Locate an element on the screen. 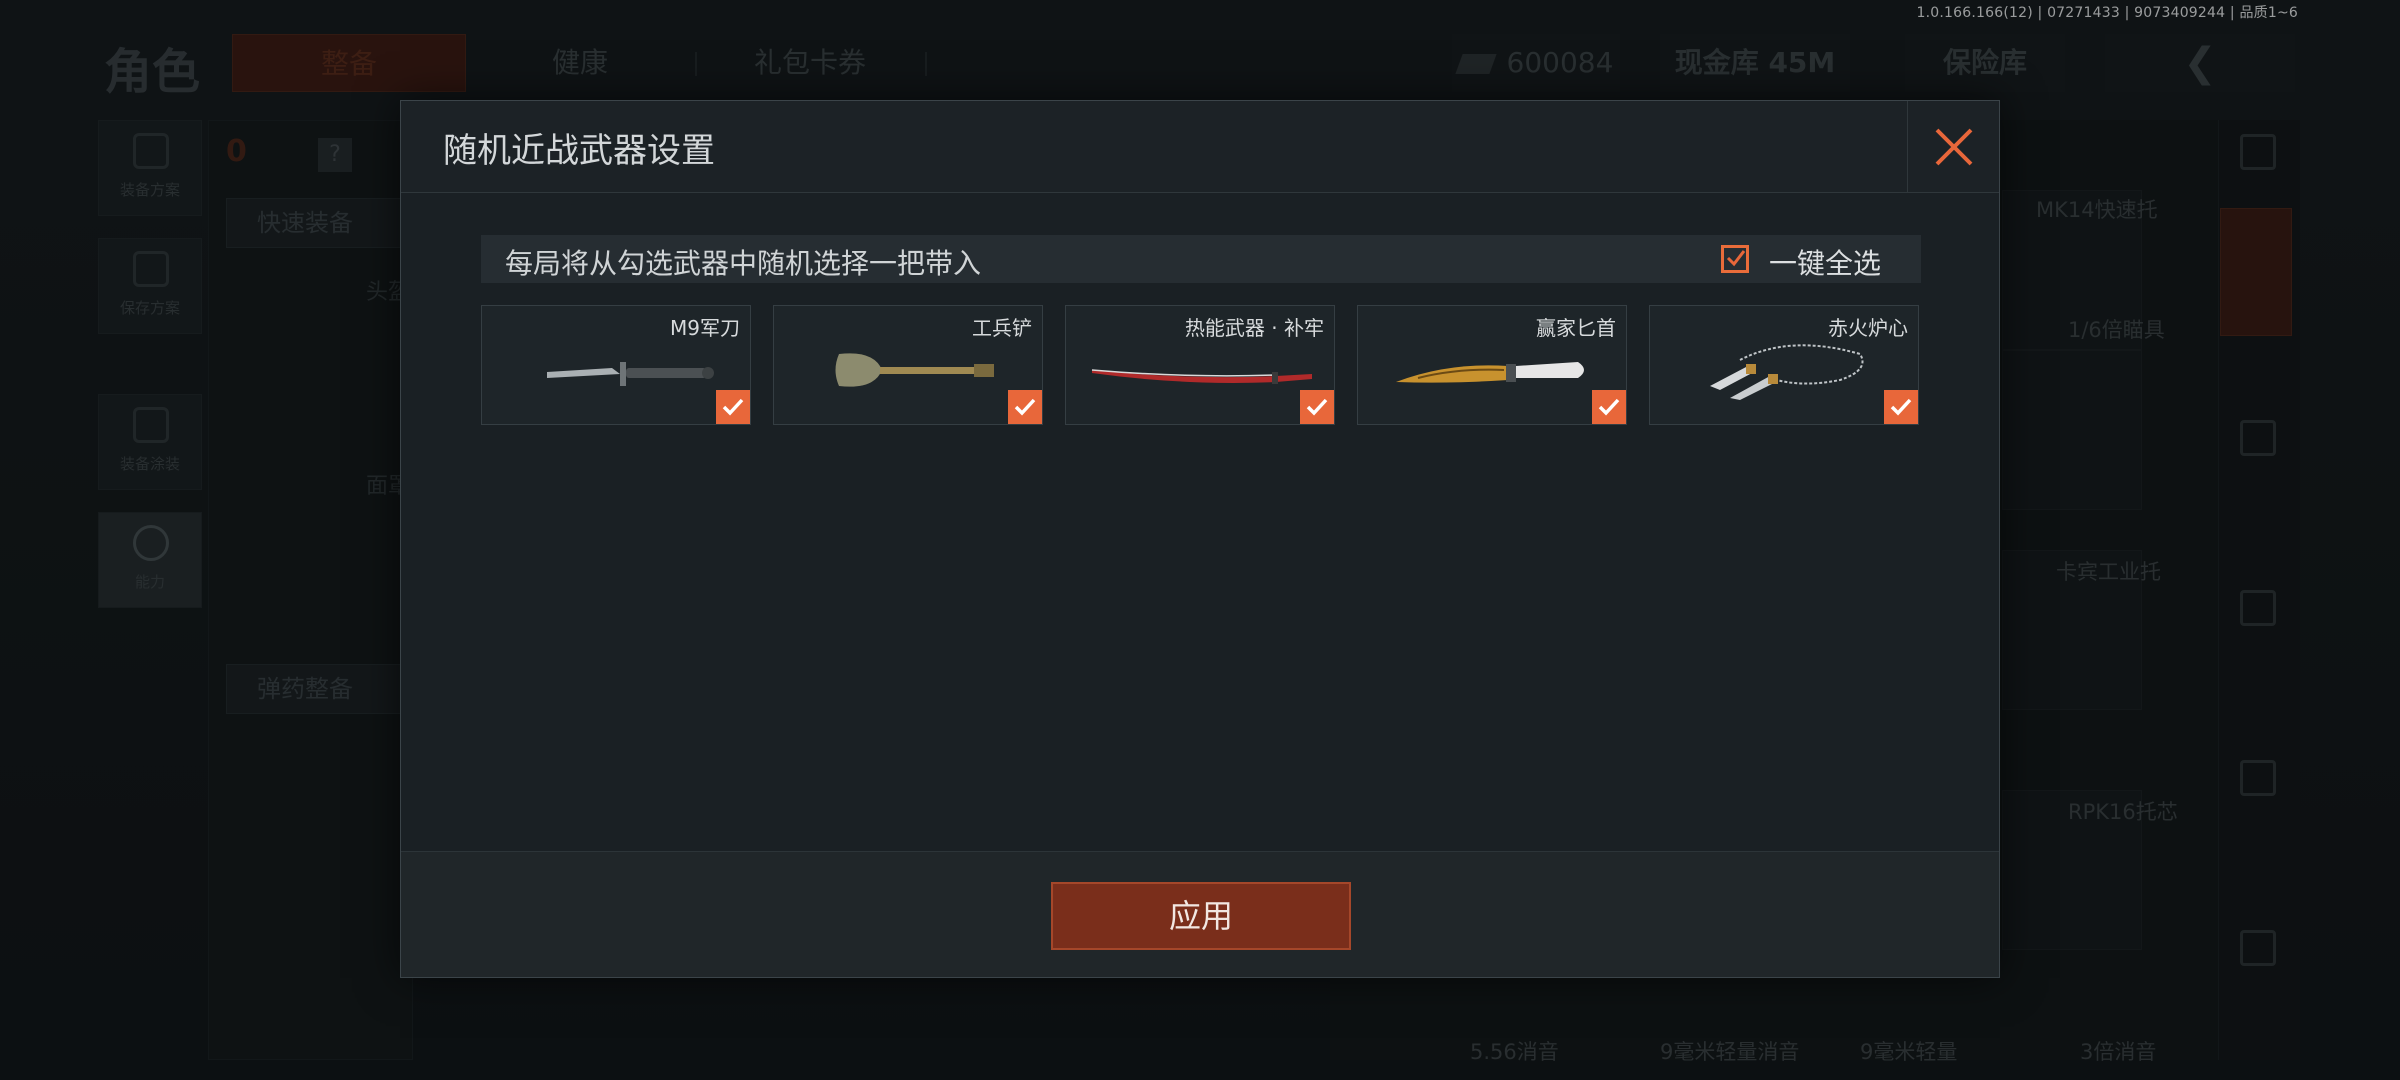 The image size is (2400, 1080). close-button is located at coordinates (1953, 147).